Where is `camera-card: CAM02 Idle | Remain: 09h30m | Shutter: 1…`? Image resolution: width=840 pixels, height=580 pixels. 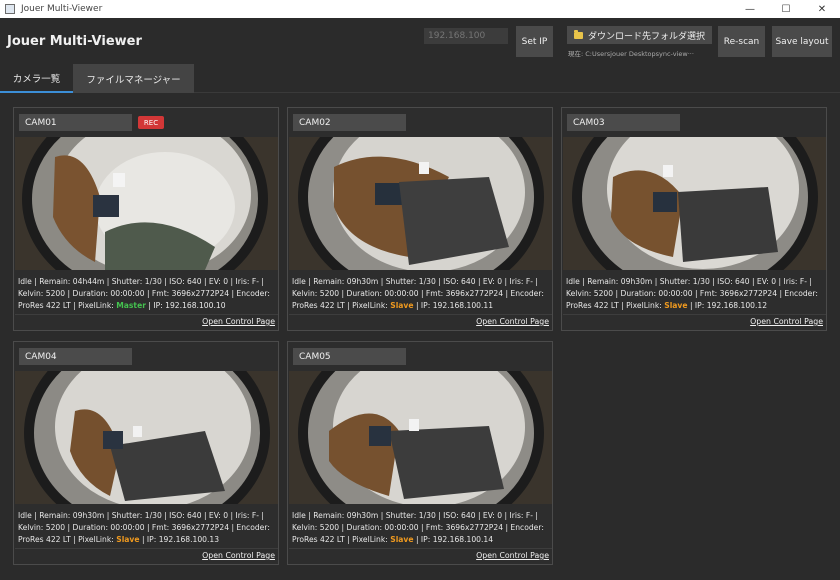
camera-card: CAM02 Idle | Remain: 09h30m | Shutter: 1… is located at coordinates (420, 219).